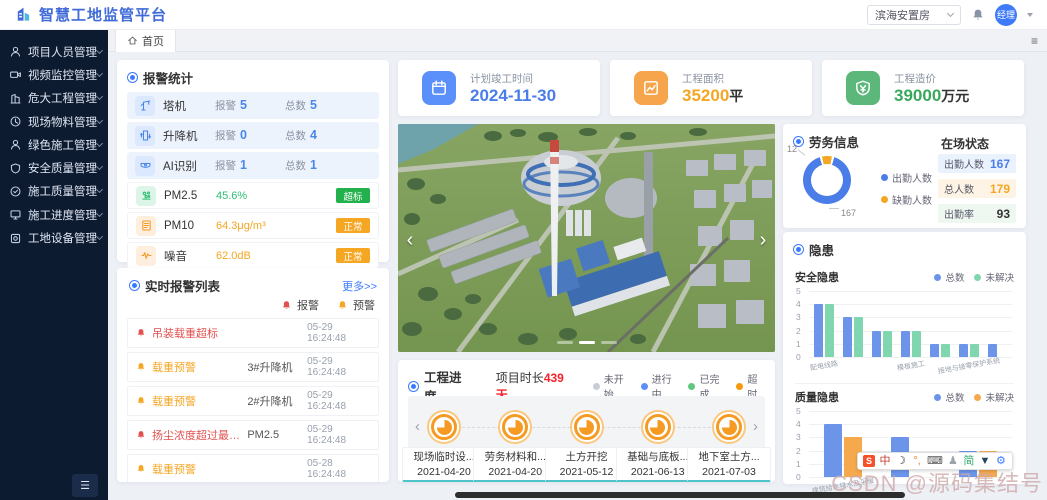  Describe the element at coordinates (300, 305) in the screenshot. I see `alarm-legend-item: 报警` at that location.